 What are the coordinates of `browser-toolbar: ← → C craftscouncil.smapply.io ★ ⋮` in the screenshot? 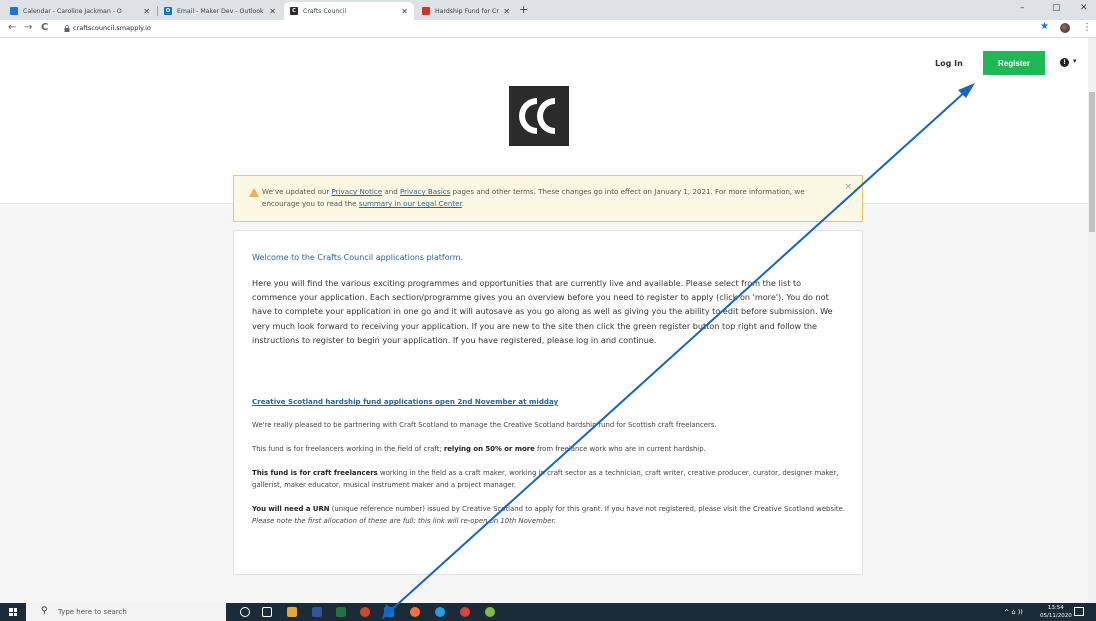 It's located at (548, 29).